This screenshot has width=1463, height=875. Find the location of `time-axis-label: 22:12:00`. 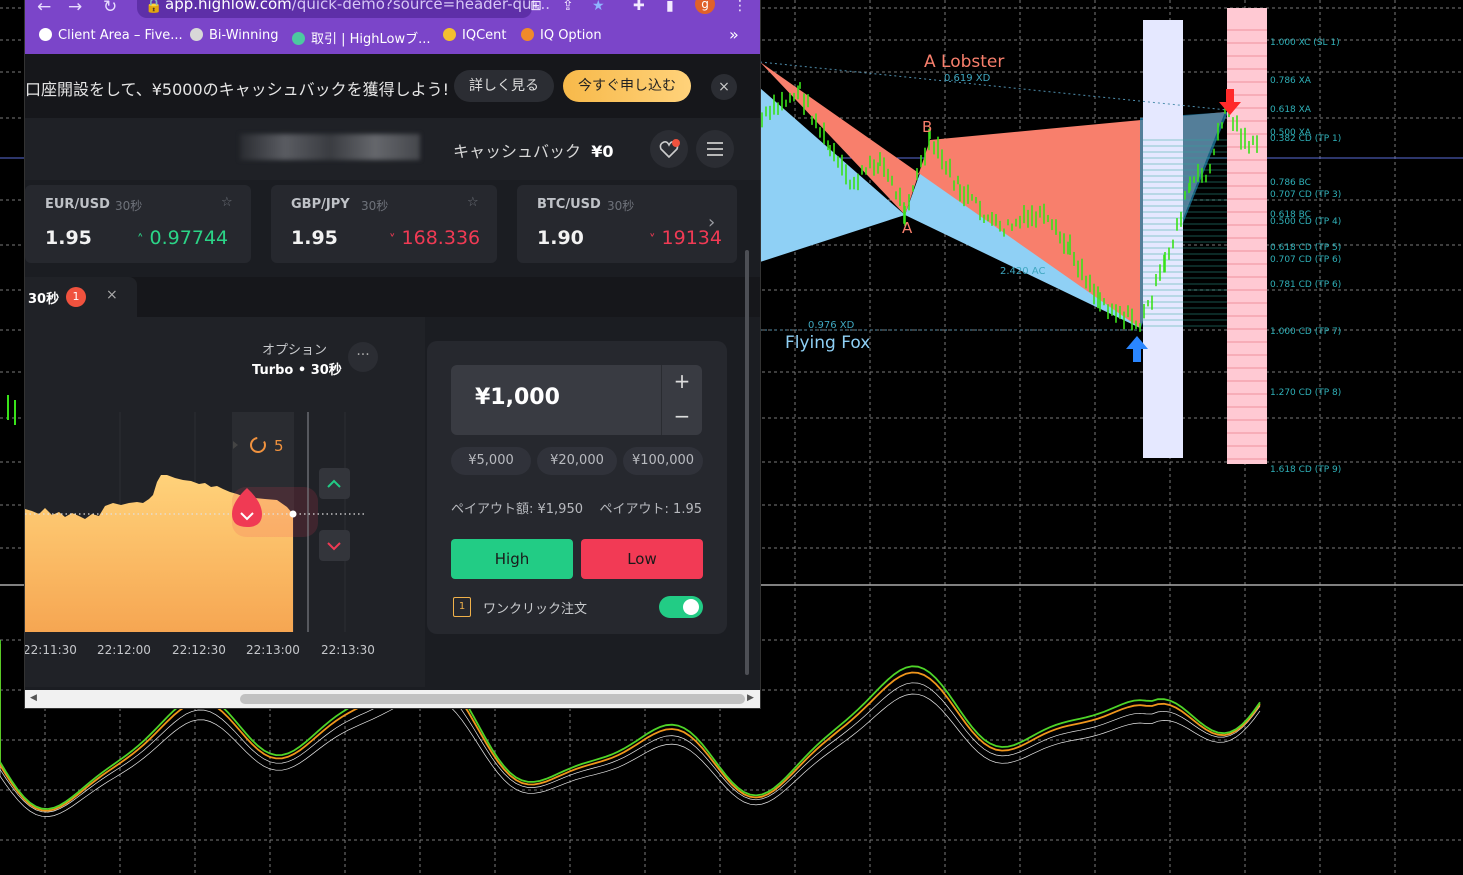

time-axis-label: 22:12:00 is located at coordinates (124, 650).